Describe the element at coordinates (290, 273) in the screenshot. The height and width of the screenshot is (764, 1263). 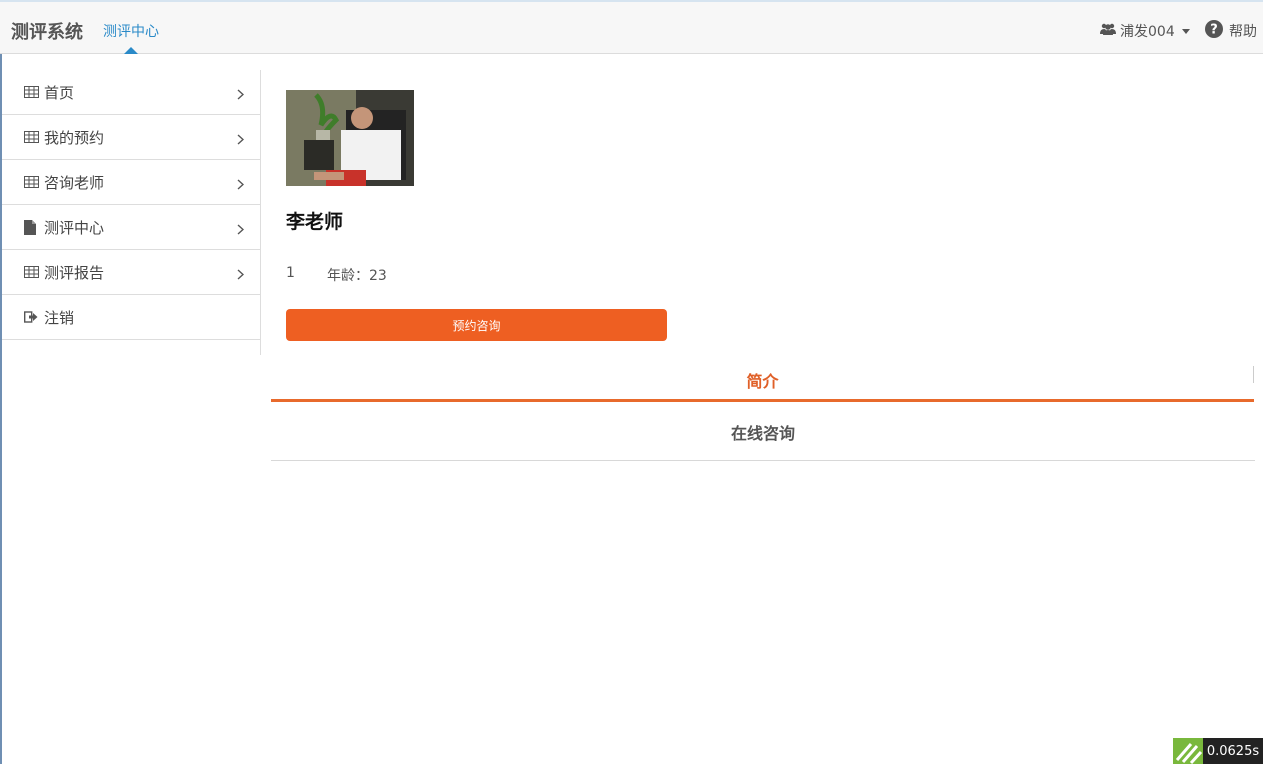
I see `teacher-number: 1` at that location.